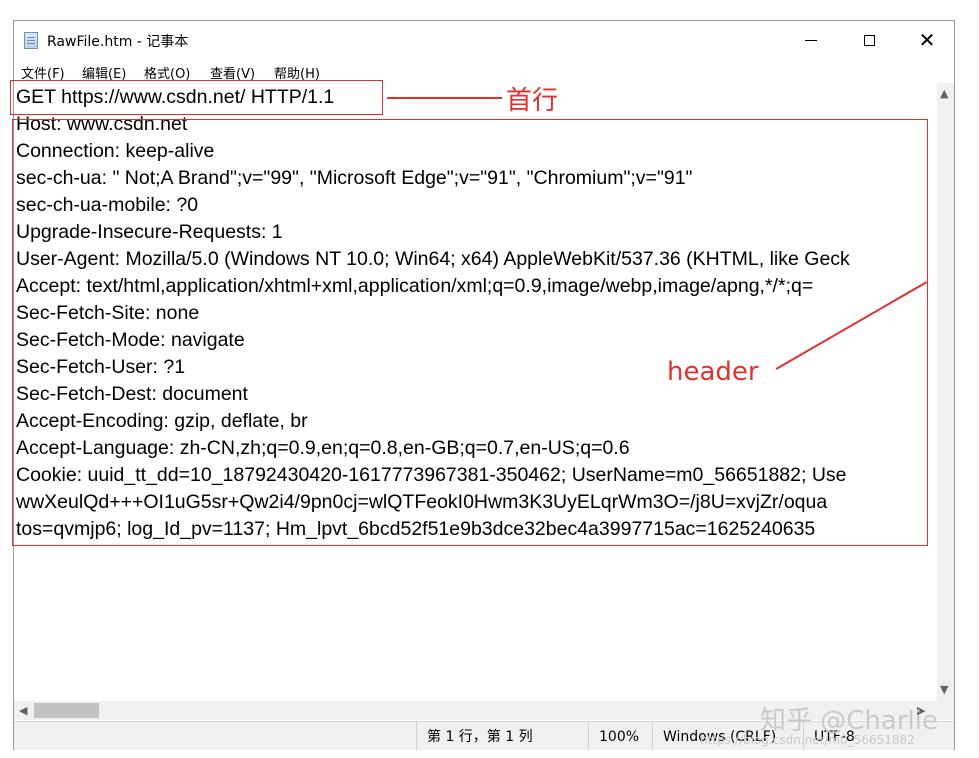 Image resolution: width=979 pixels, height=758 pixels. What do you see at coordinates (945, 394) in the screenshot?
I see `vertical-scrollbar: ▲ ▼` at bounding box center [945, 394].